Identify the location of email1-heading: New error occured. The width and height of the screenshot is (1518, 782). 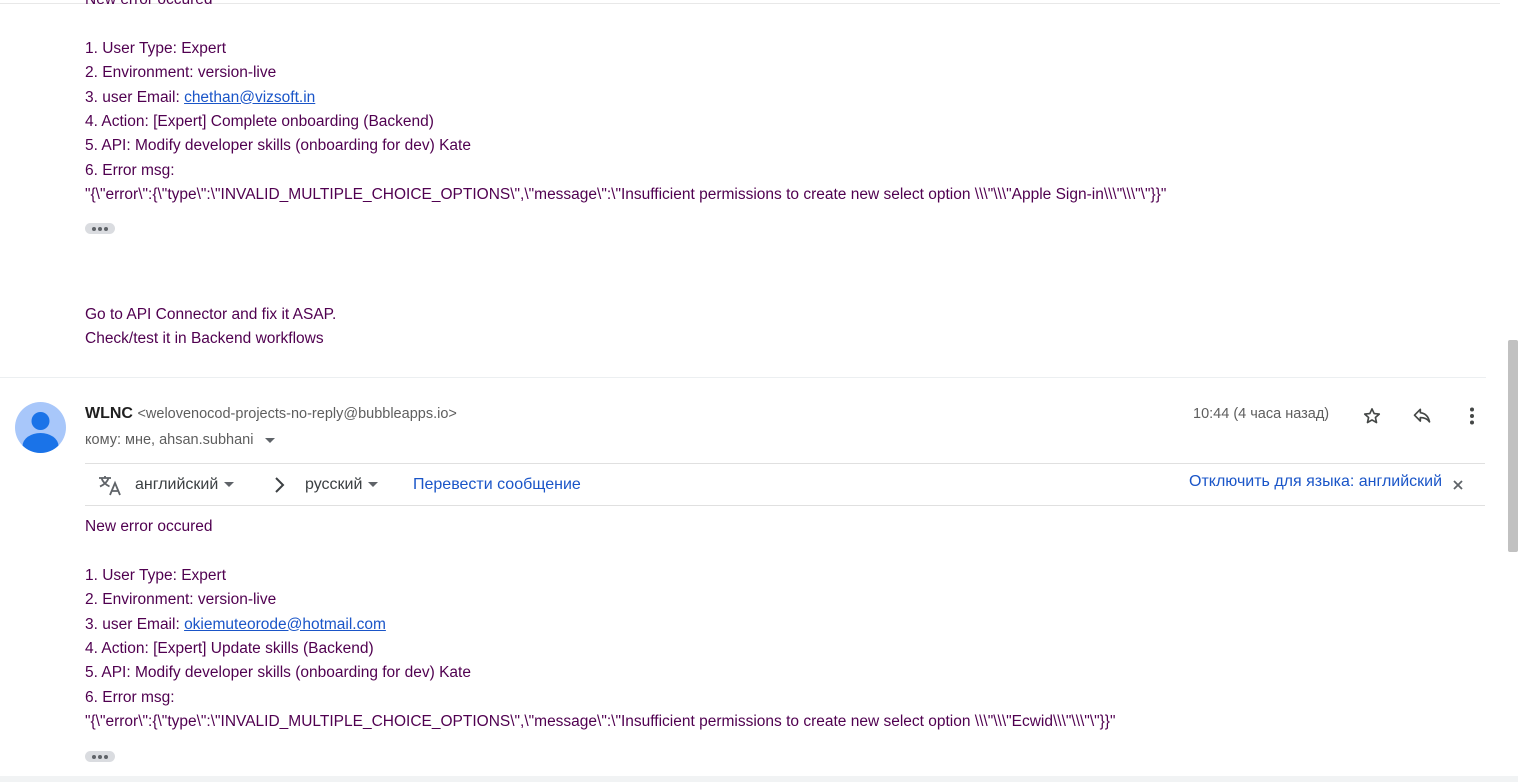
(625, 6).